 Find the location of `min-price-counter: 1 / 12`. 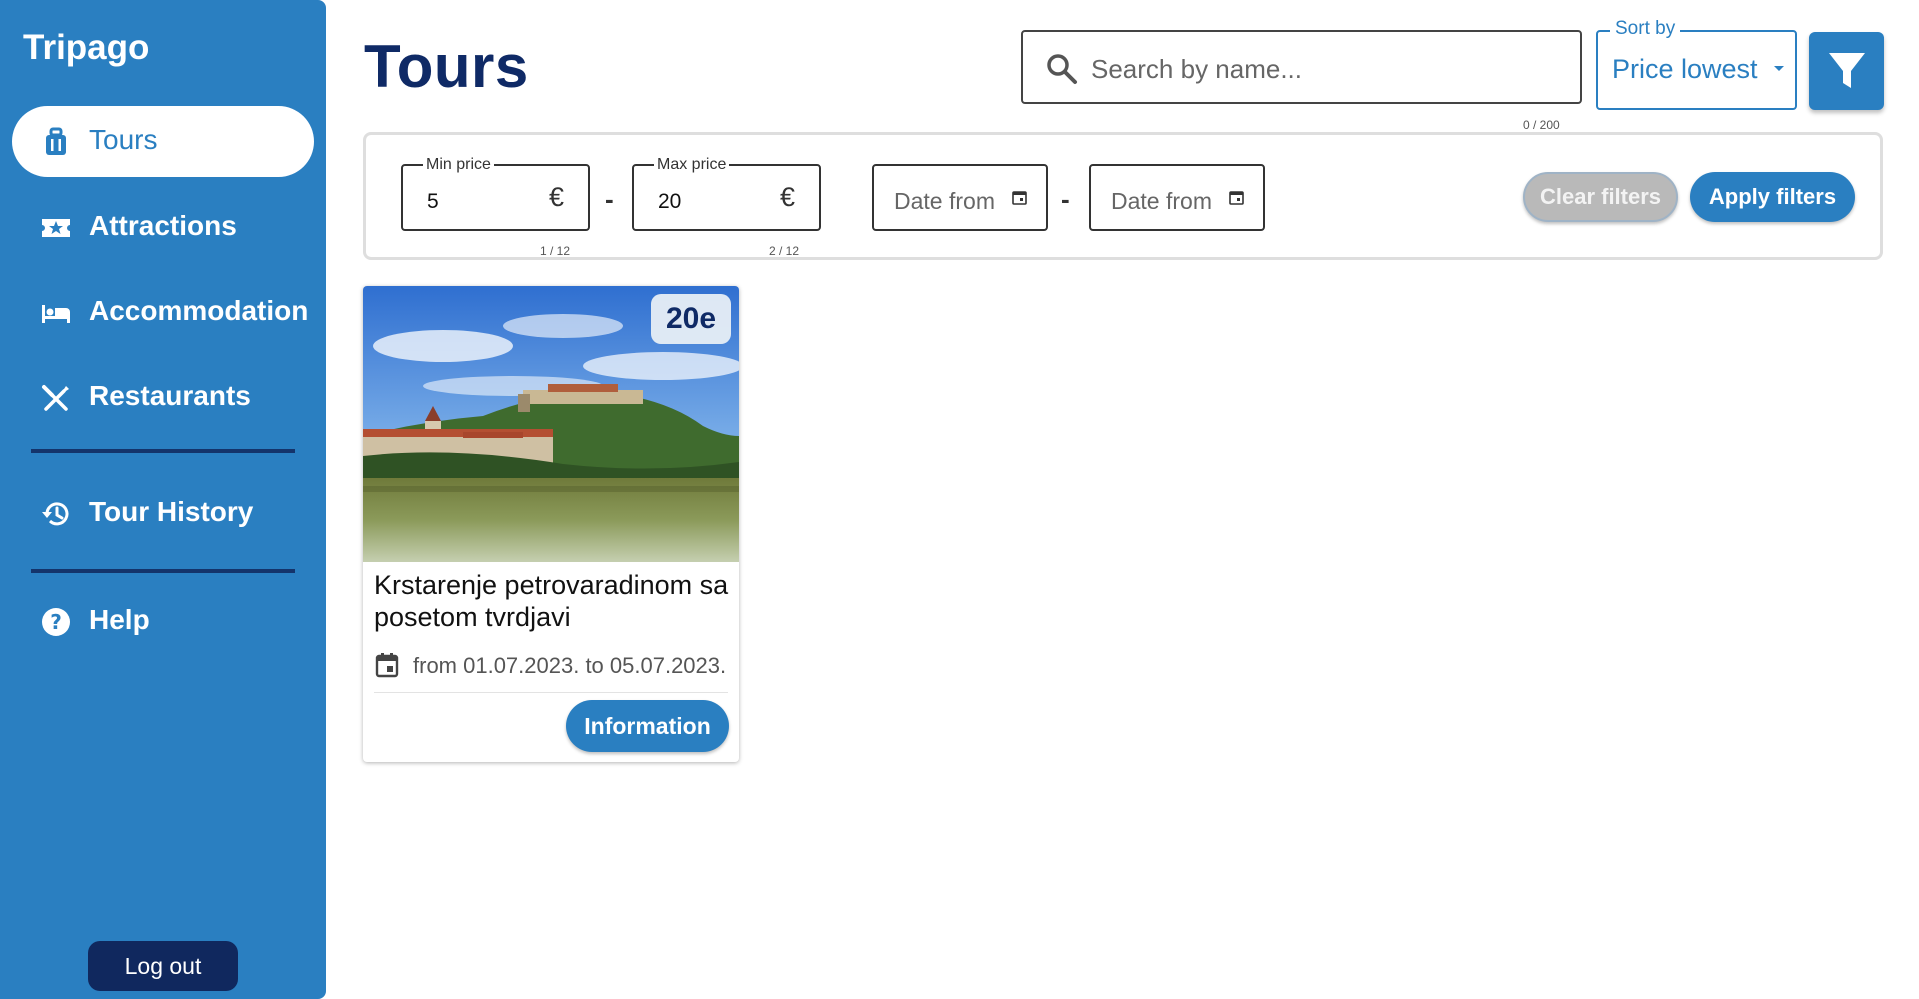

min-price-counter: 1 / 12 is located at coordinates (555, 251).